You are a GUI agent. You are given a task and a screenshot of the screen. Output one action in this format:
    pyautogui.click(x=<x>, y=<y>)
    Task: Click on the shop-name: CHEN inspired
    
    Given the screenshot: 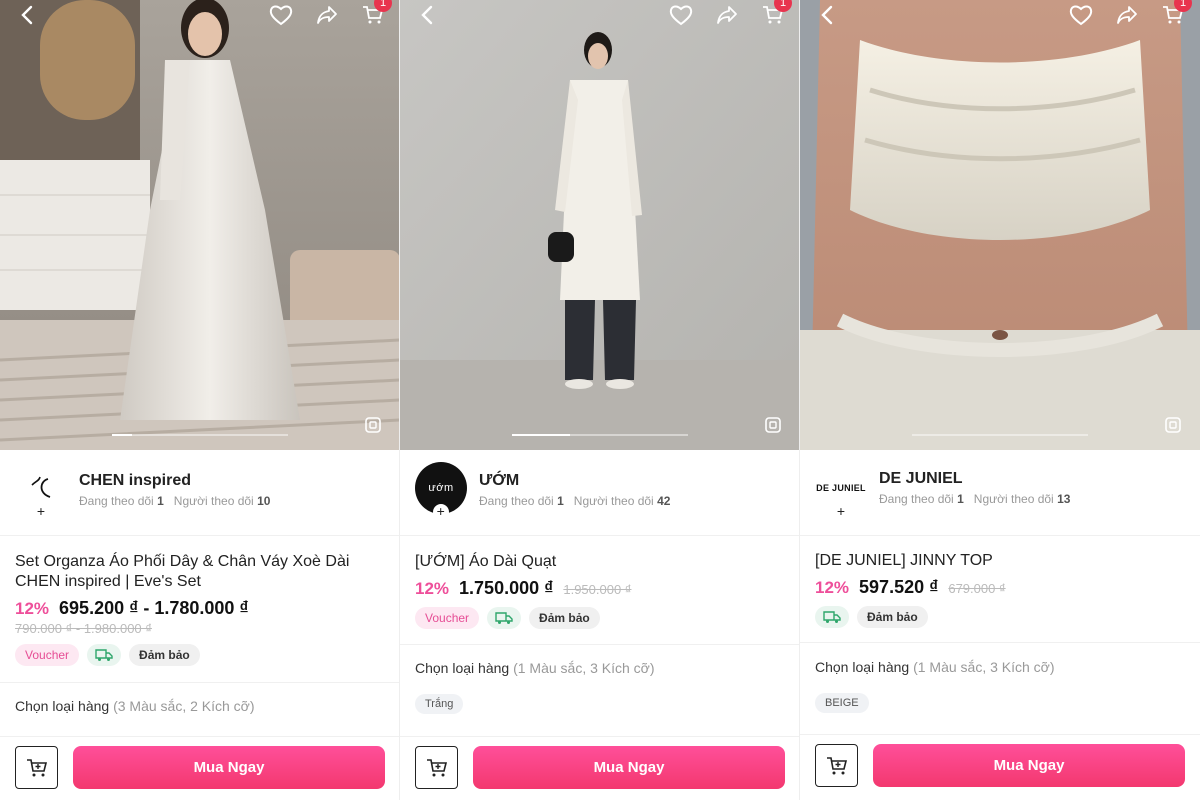 What is the action you would take?
    pyautogui.click(x=135, y=481)
    